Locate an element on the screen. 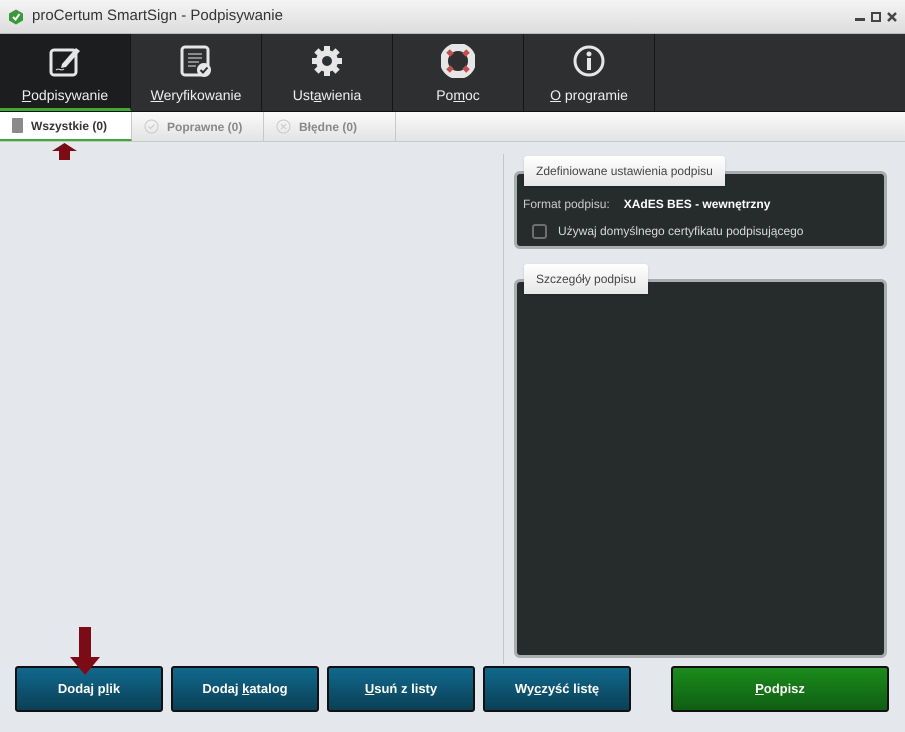  format-label: Format podpisu: is located at coordinates (566, 204).